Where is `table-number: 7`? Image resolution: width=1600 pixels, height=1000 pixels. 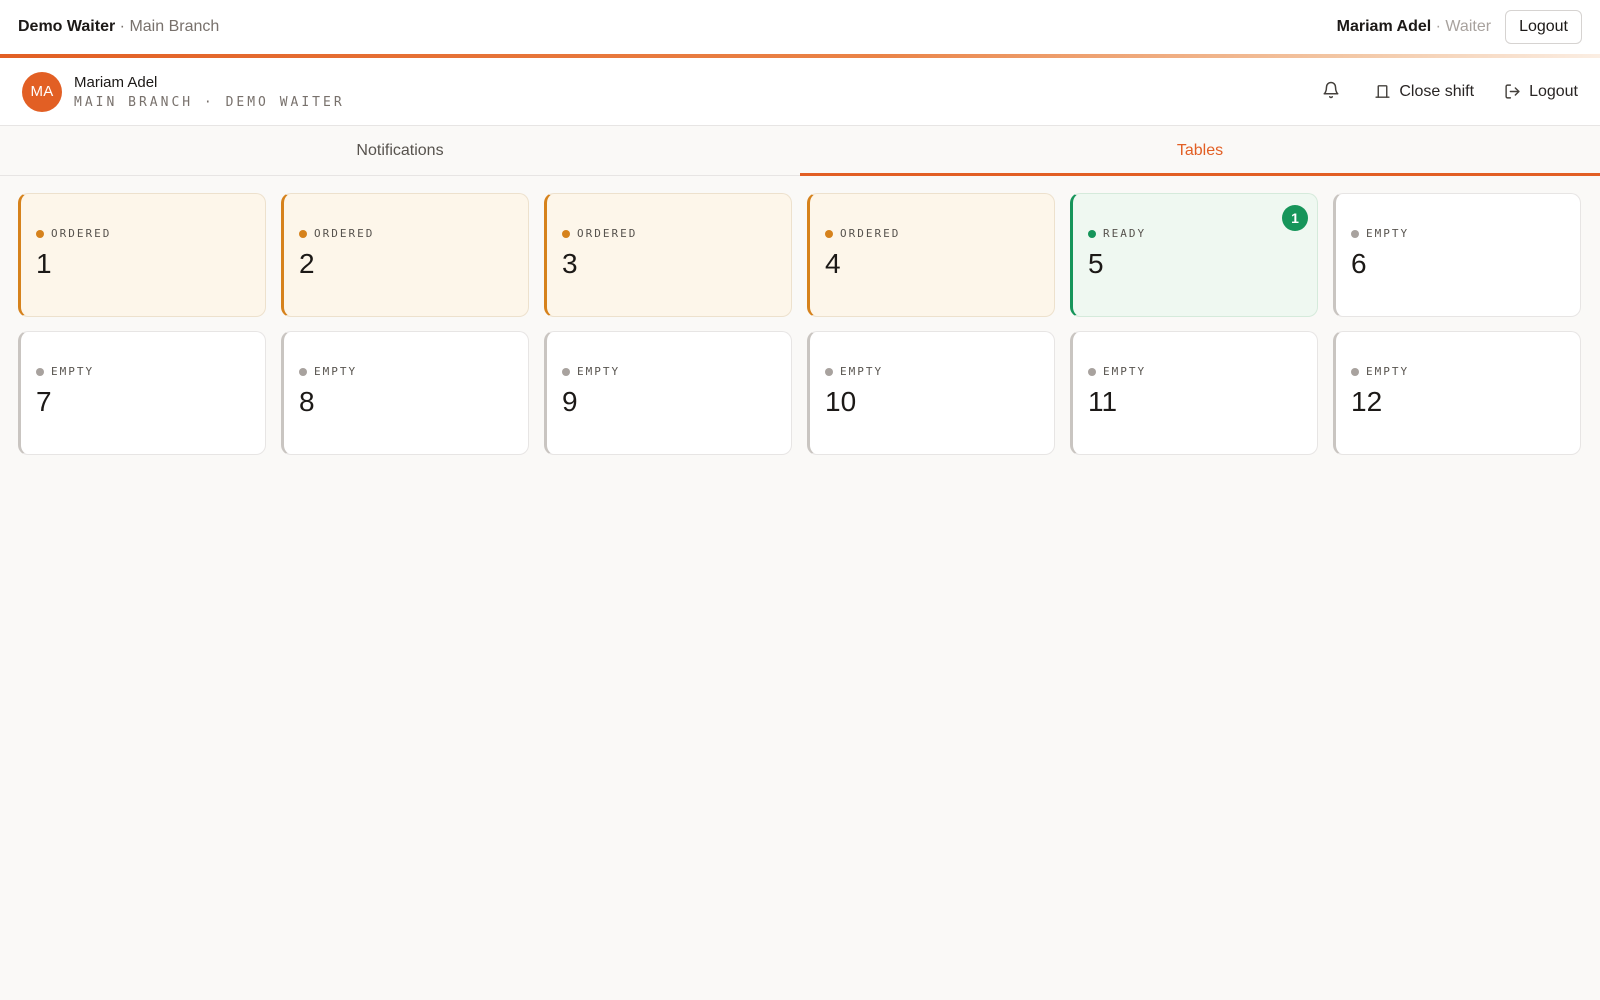 table-number: 7 is located at coordinates (44, 401).